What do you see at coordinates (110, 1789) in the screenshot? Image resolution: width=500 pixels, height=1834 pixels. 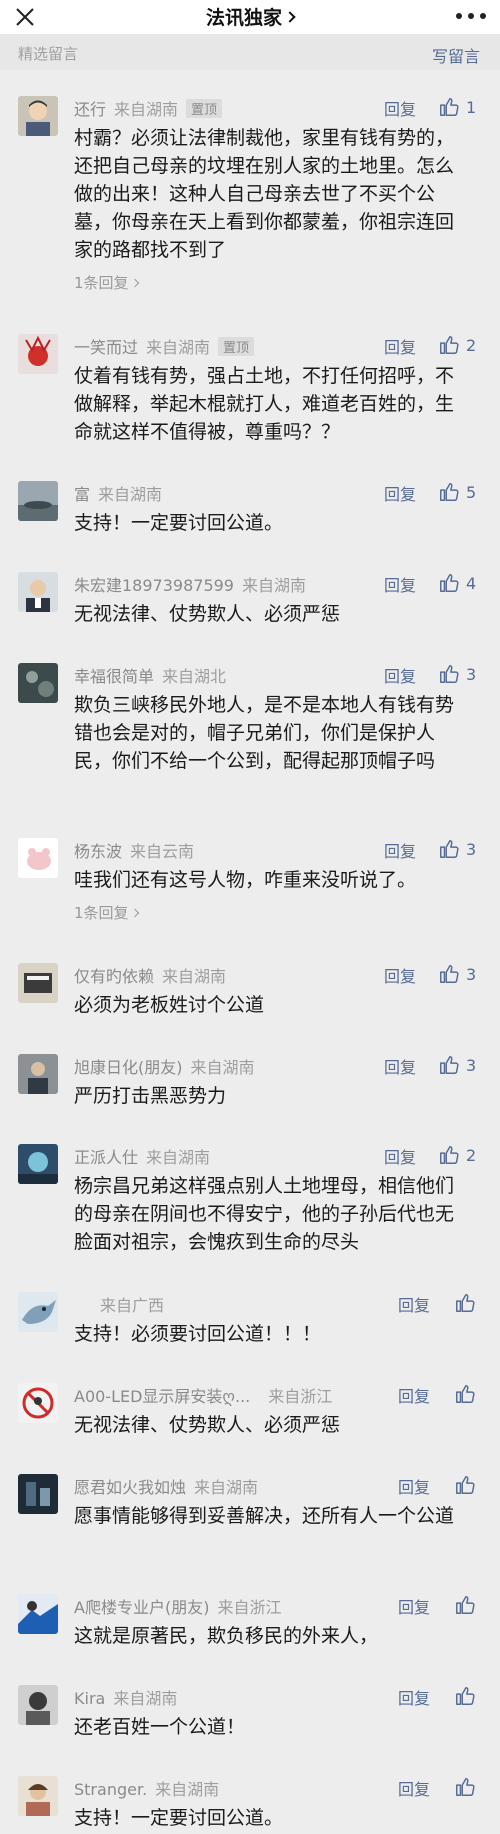 I see `commenter-name: Stranger.` at bounding box center [110, 1789].